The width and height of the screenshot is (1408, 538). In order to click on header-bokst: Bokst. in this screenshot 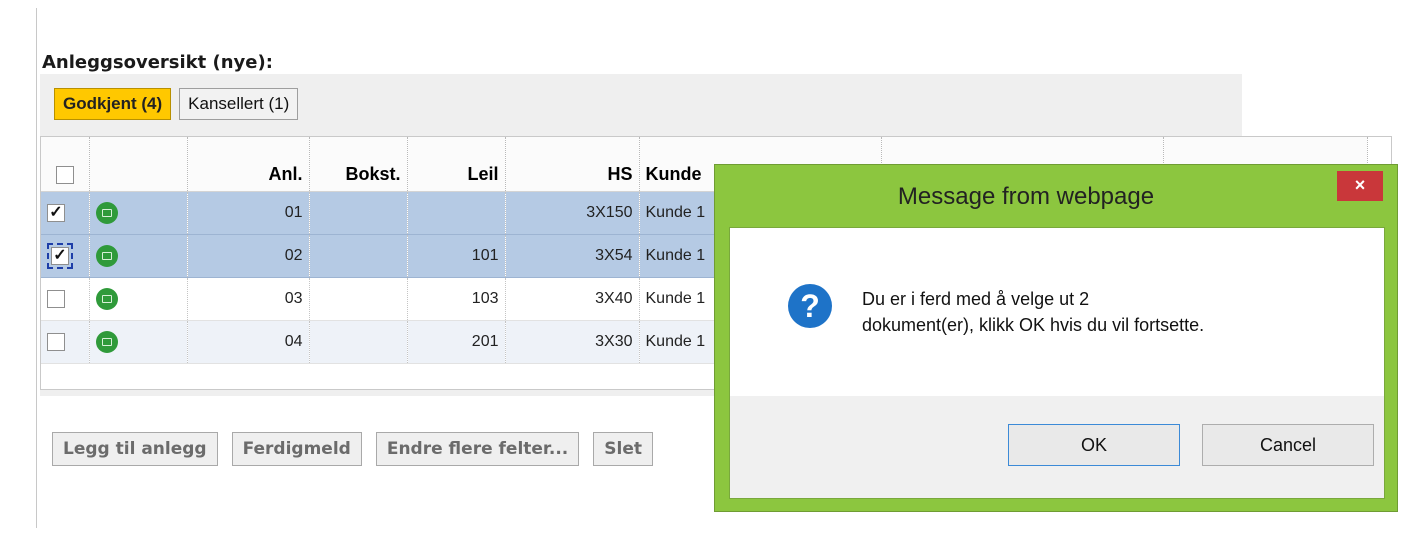, I will do `click(358, 164)`.